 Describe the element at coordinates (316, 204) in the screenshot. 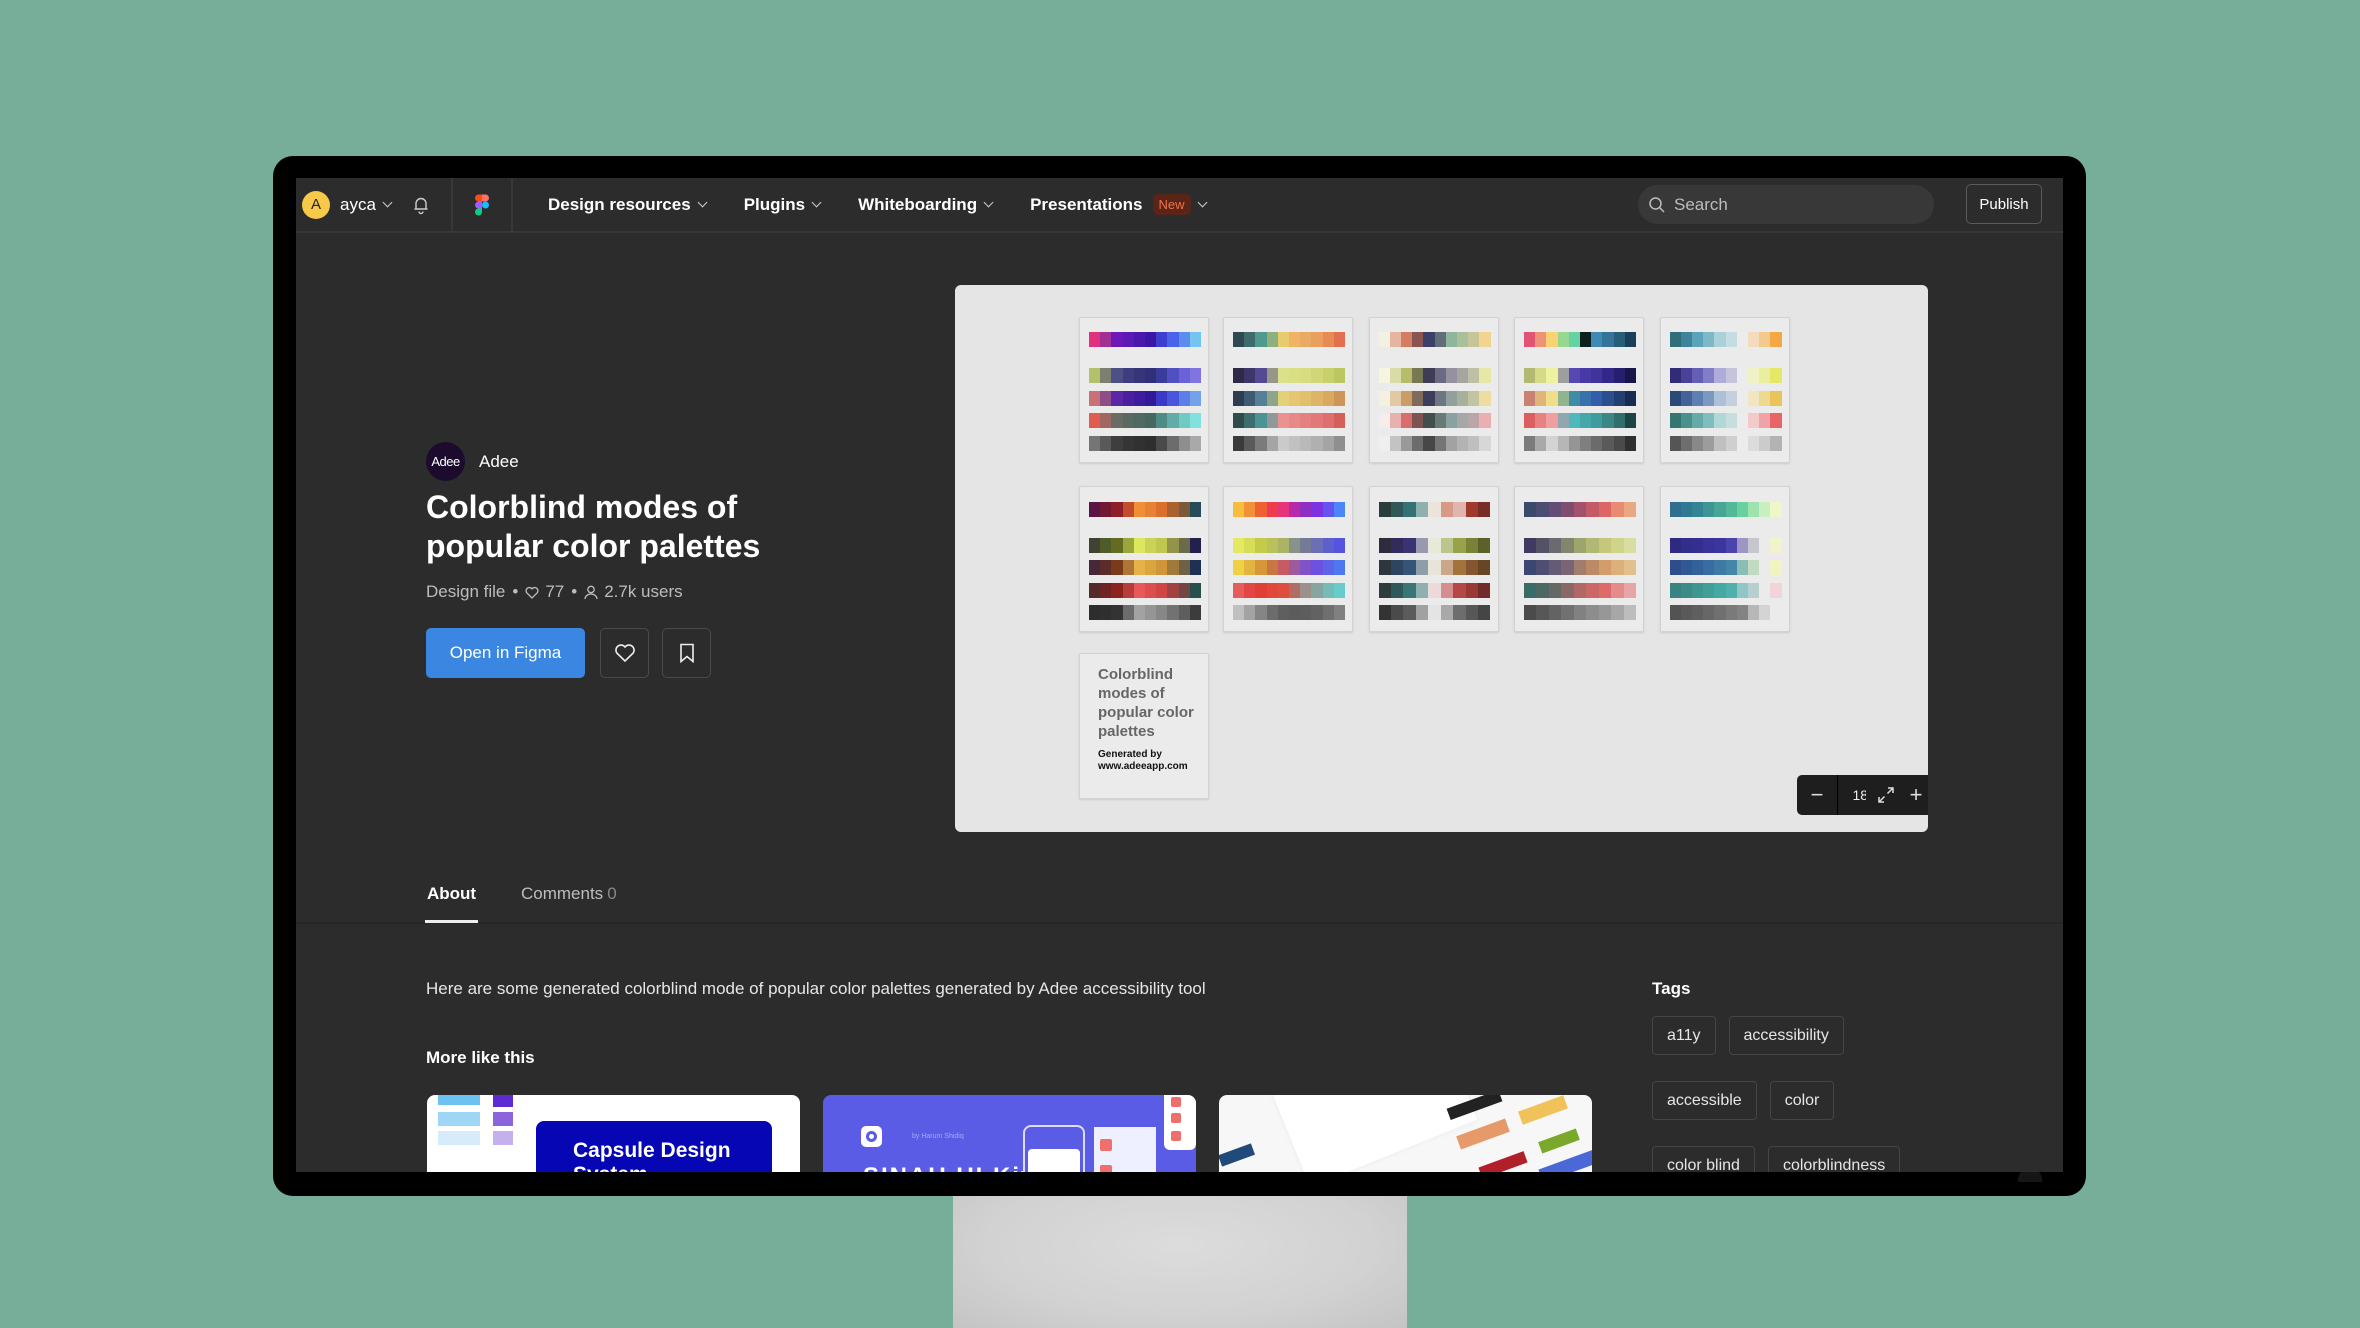

I see `avatar: A` at that location.